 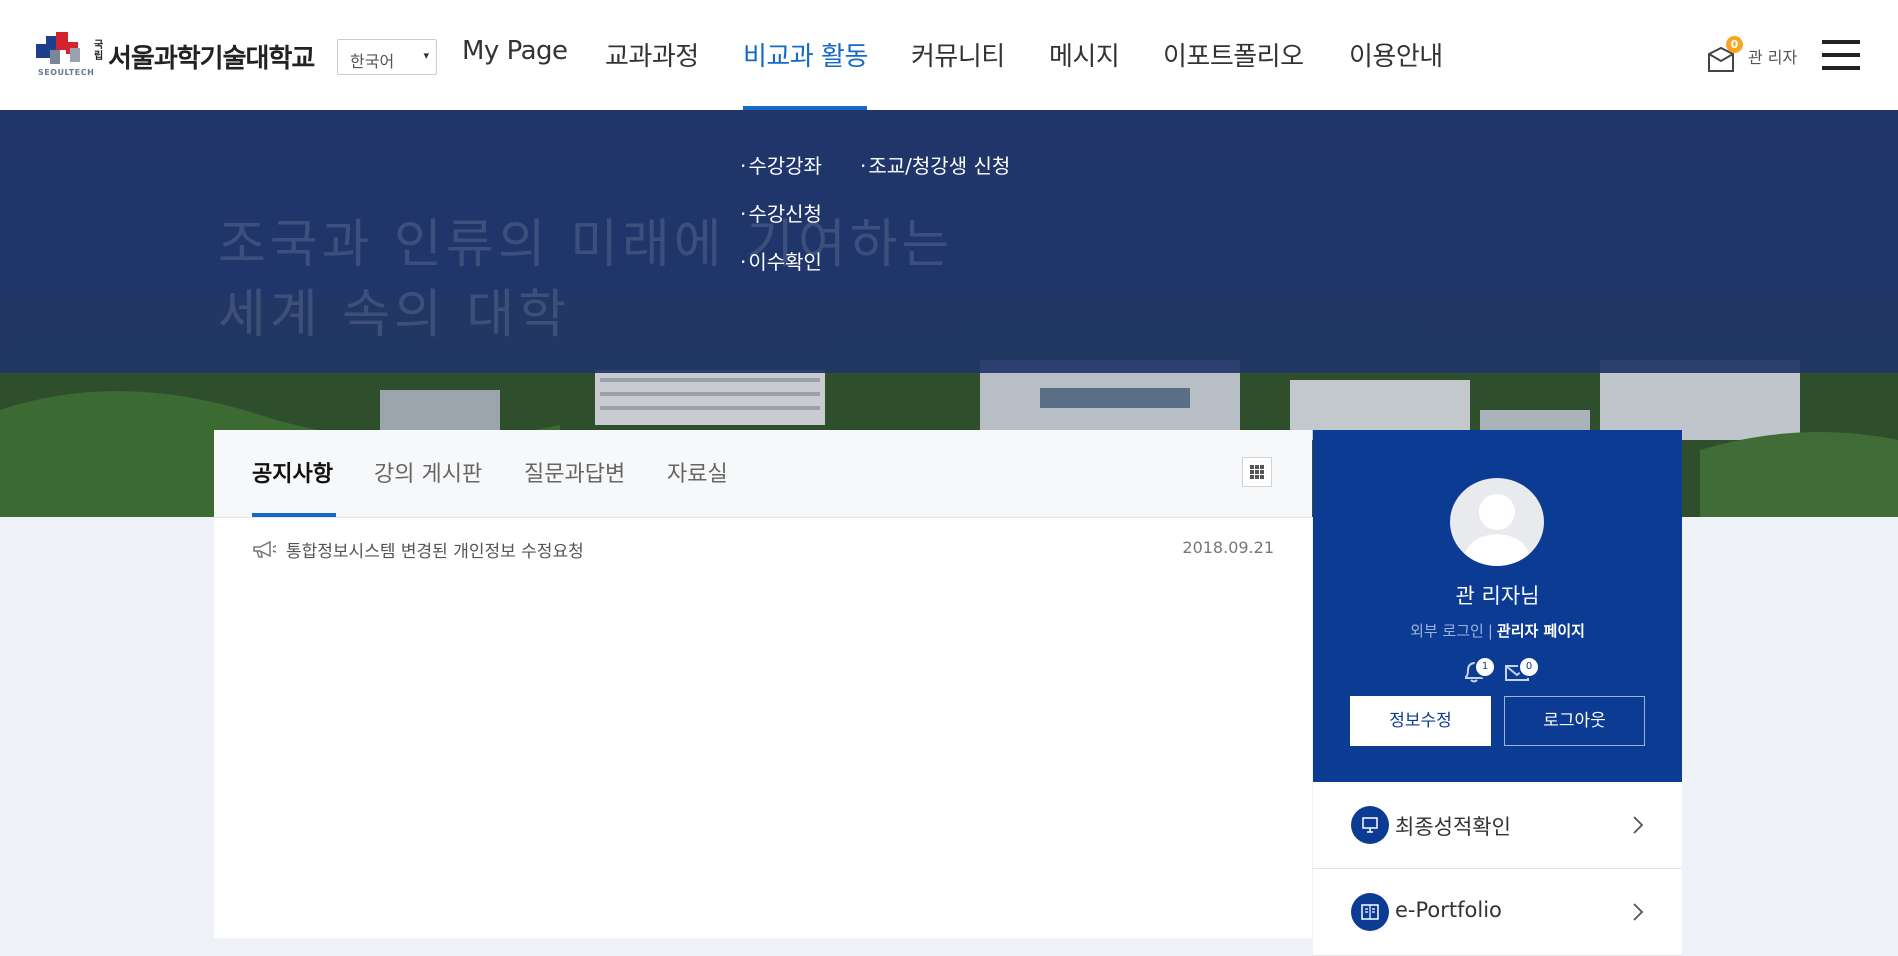 I want to click on notification-button: 1, so click(x=1478, y=671).